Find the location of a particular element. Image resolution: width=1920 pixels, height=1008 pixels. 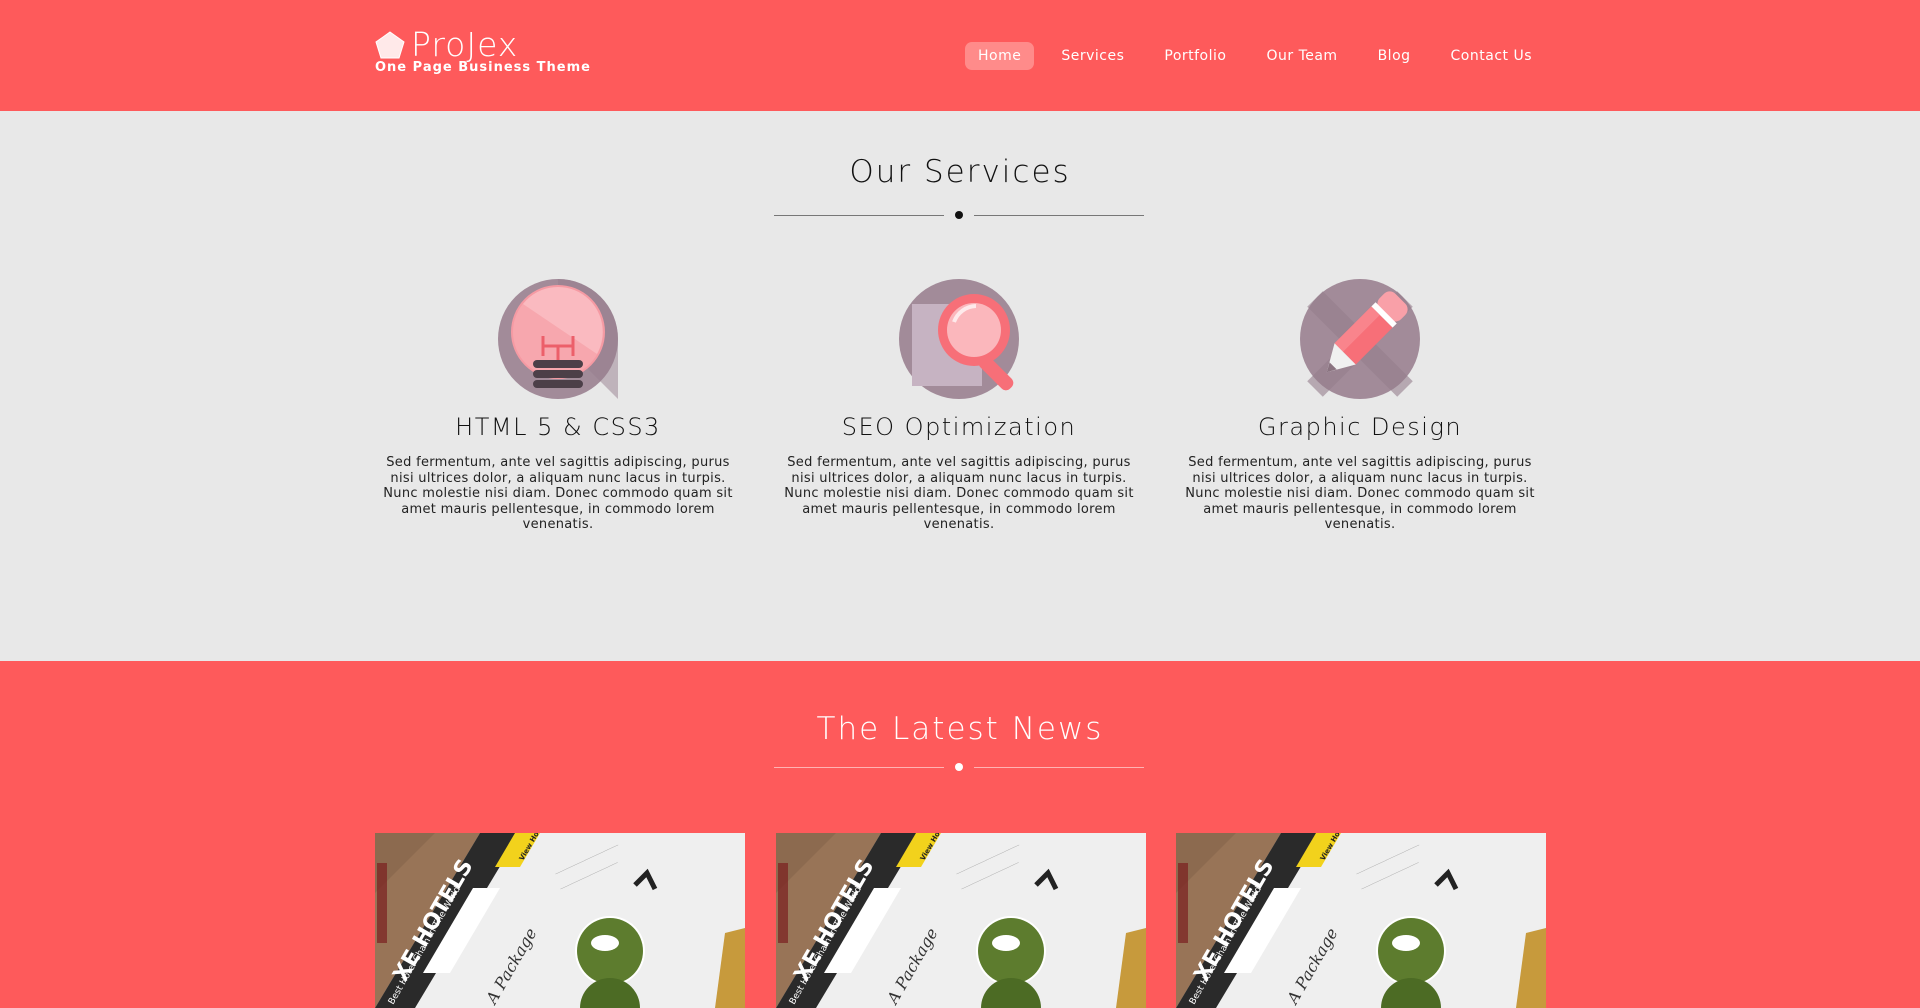

services-title: Our Services is located at coordinates (960, 172).